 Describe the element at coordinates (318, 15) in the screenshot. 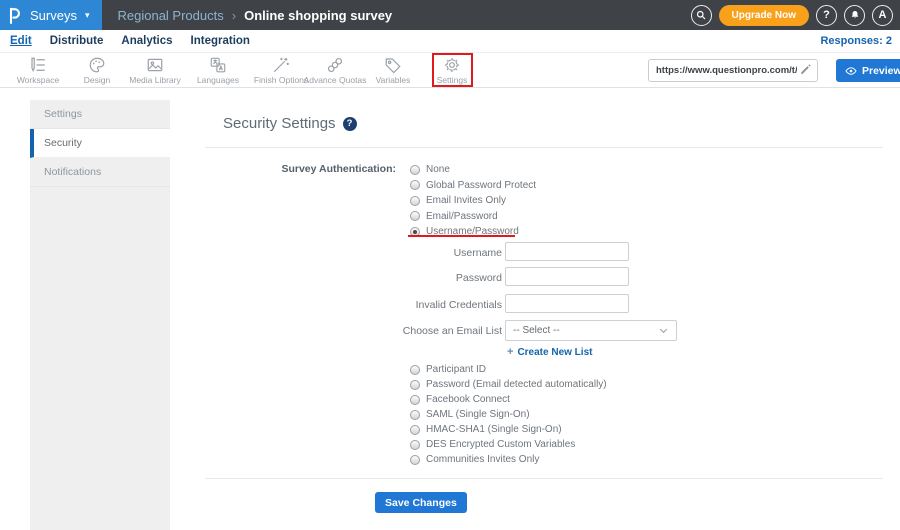

I see `breadcrumb-survey-name: Online shopping survey` at that location.